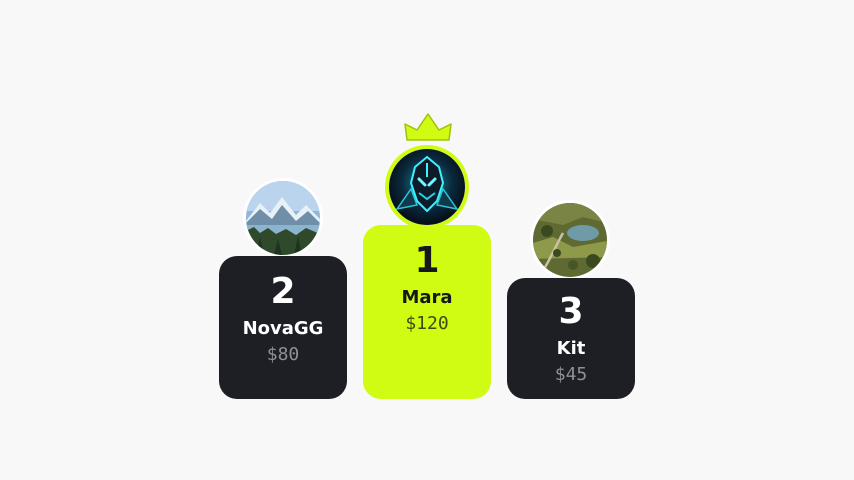 The image size is (854, 480). Describe the element at coordinates (427, 187) in the screenshot. I see `player-avatar-first` at that location.